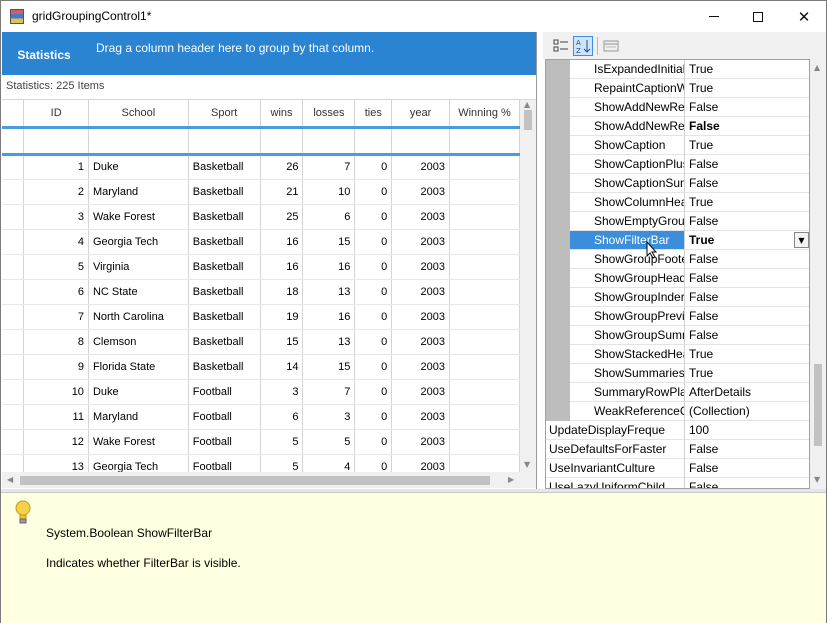 Image resolution: width=827 pixels, height=623 pixels. What do you see at coordinates (818, 274) in the screenshot?
I see `property-vertical-scrollbar: ▲ ▼` at bounding box center [818, 274].